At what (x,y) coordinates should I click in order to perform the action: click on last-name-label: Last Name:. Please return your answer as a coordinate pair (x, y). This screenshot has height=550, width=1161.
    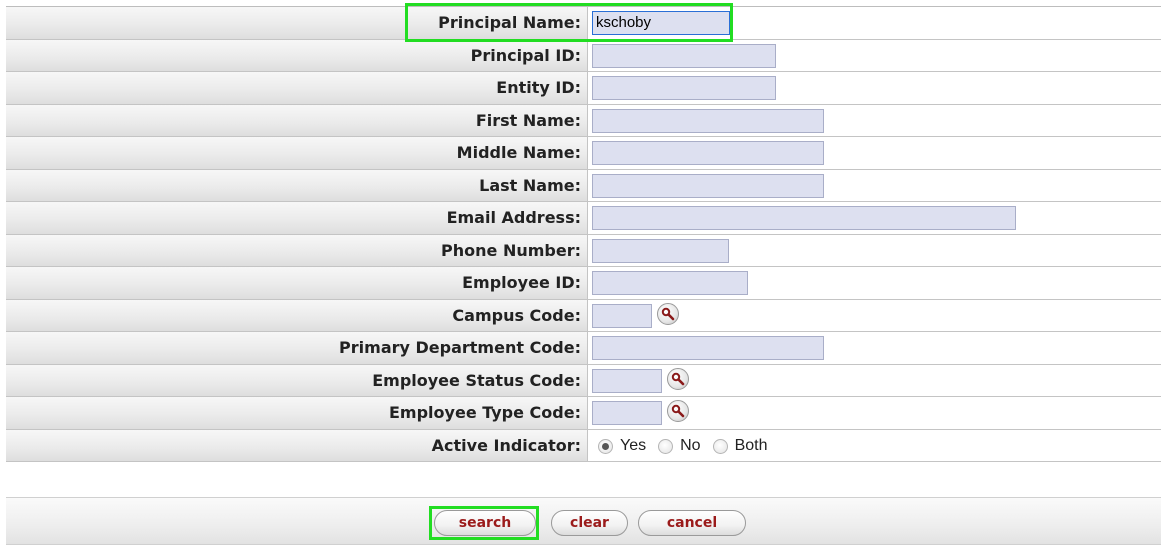
    Looking at the image, I should click on (297, 185).